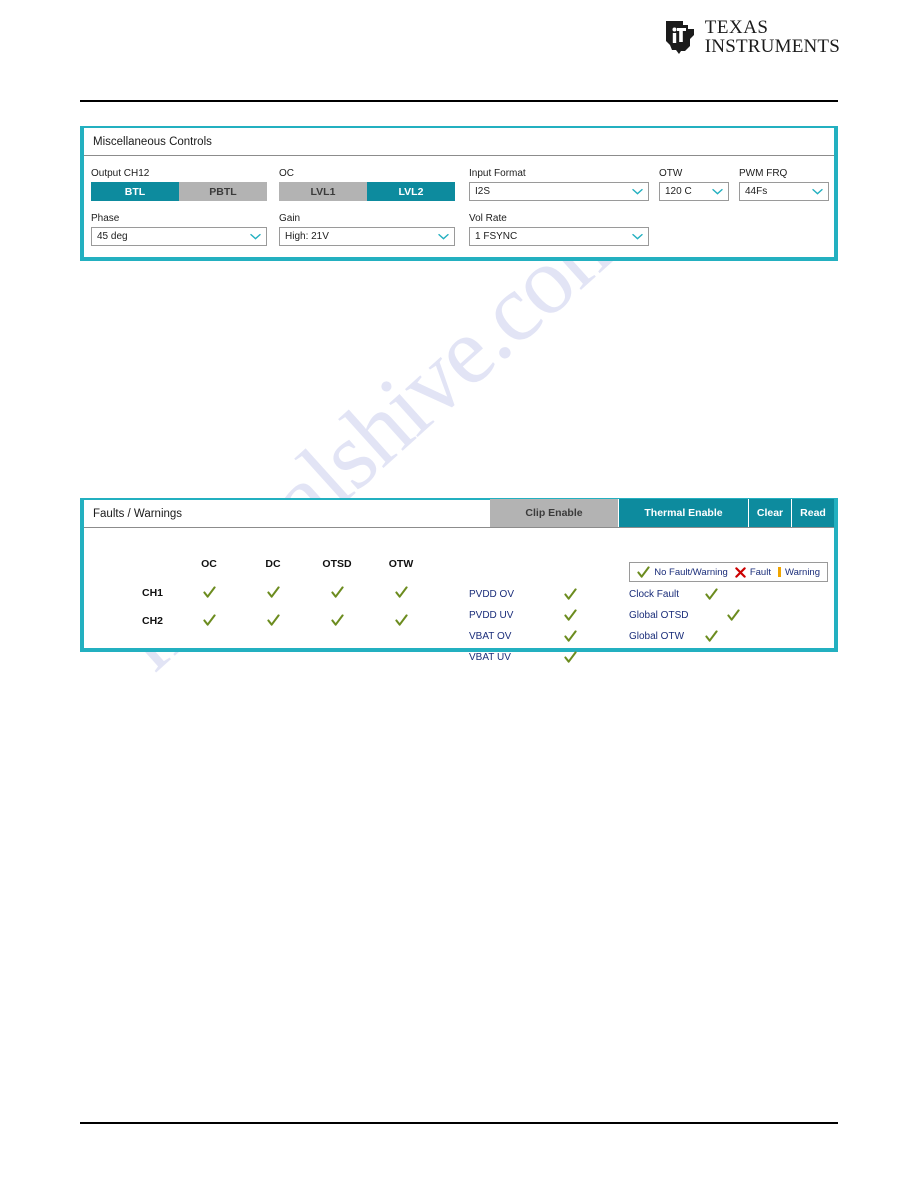 This screenshot has height=1188, width=918. I want to click on oc-label: OC, so click(286, 173).